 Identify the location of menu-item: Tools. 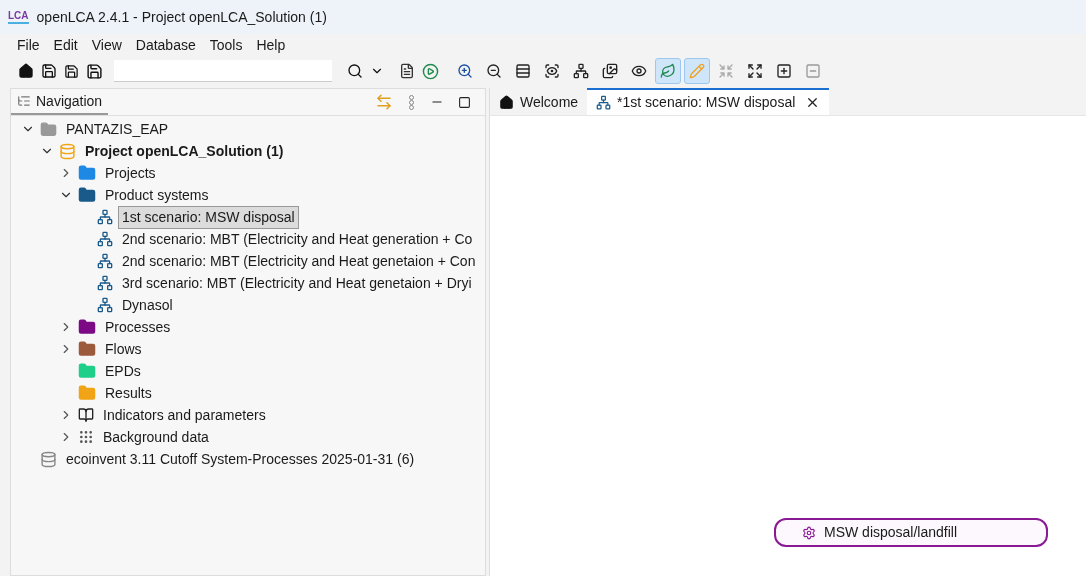
(226, 45).